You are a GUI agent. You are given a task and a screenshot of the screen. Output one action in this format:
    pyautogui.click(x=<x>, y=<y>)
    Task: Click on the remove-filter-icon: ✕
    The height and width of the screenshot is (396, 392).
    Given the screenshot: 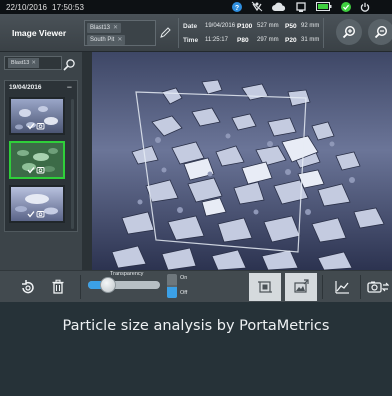 What is the action you would take?
    pyautogui.click(x=33, y=63)
    